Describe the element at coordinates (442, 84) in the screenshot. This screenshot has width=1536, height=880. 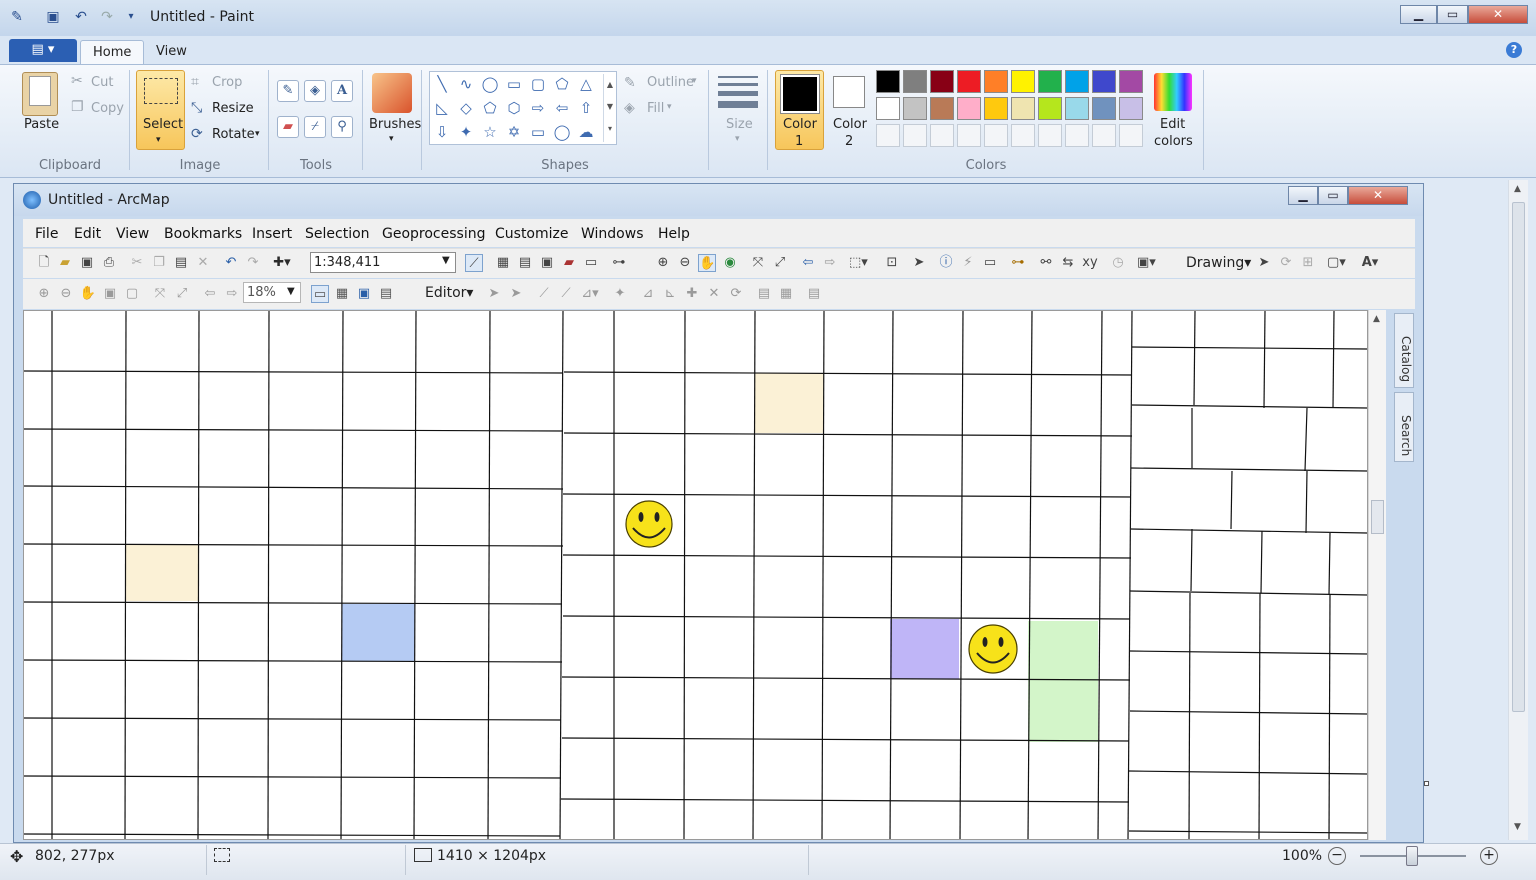
I see `line-shape-icon: ╲` at that location.